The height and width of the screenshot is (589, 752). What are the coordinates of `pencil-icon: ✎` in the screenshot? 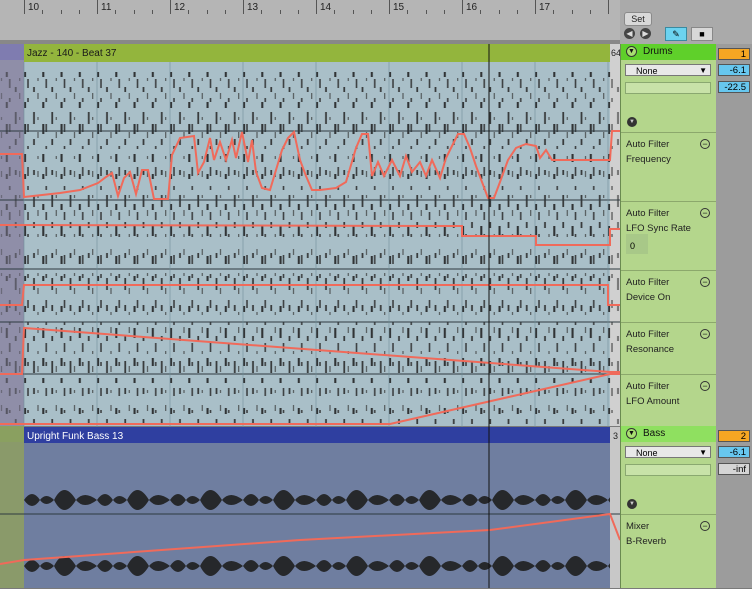 It's located at (676, 34).